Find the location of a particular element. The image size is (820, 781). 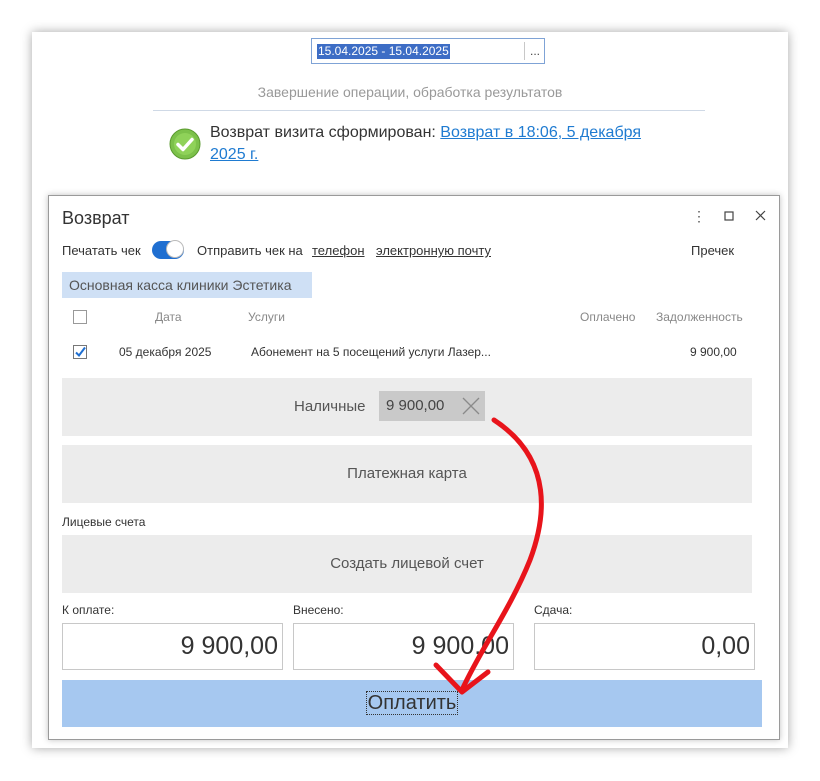

date-range-value: 15.04.2025 - 15.04.2025 is located at coordinates (383, 51).